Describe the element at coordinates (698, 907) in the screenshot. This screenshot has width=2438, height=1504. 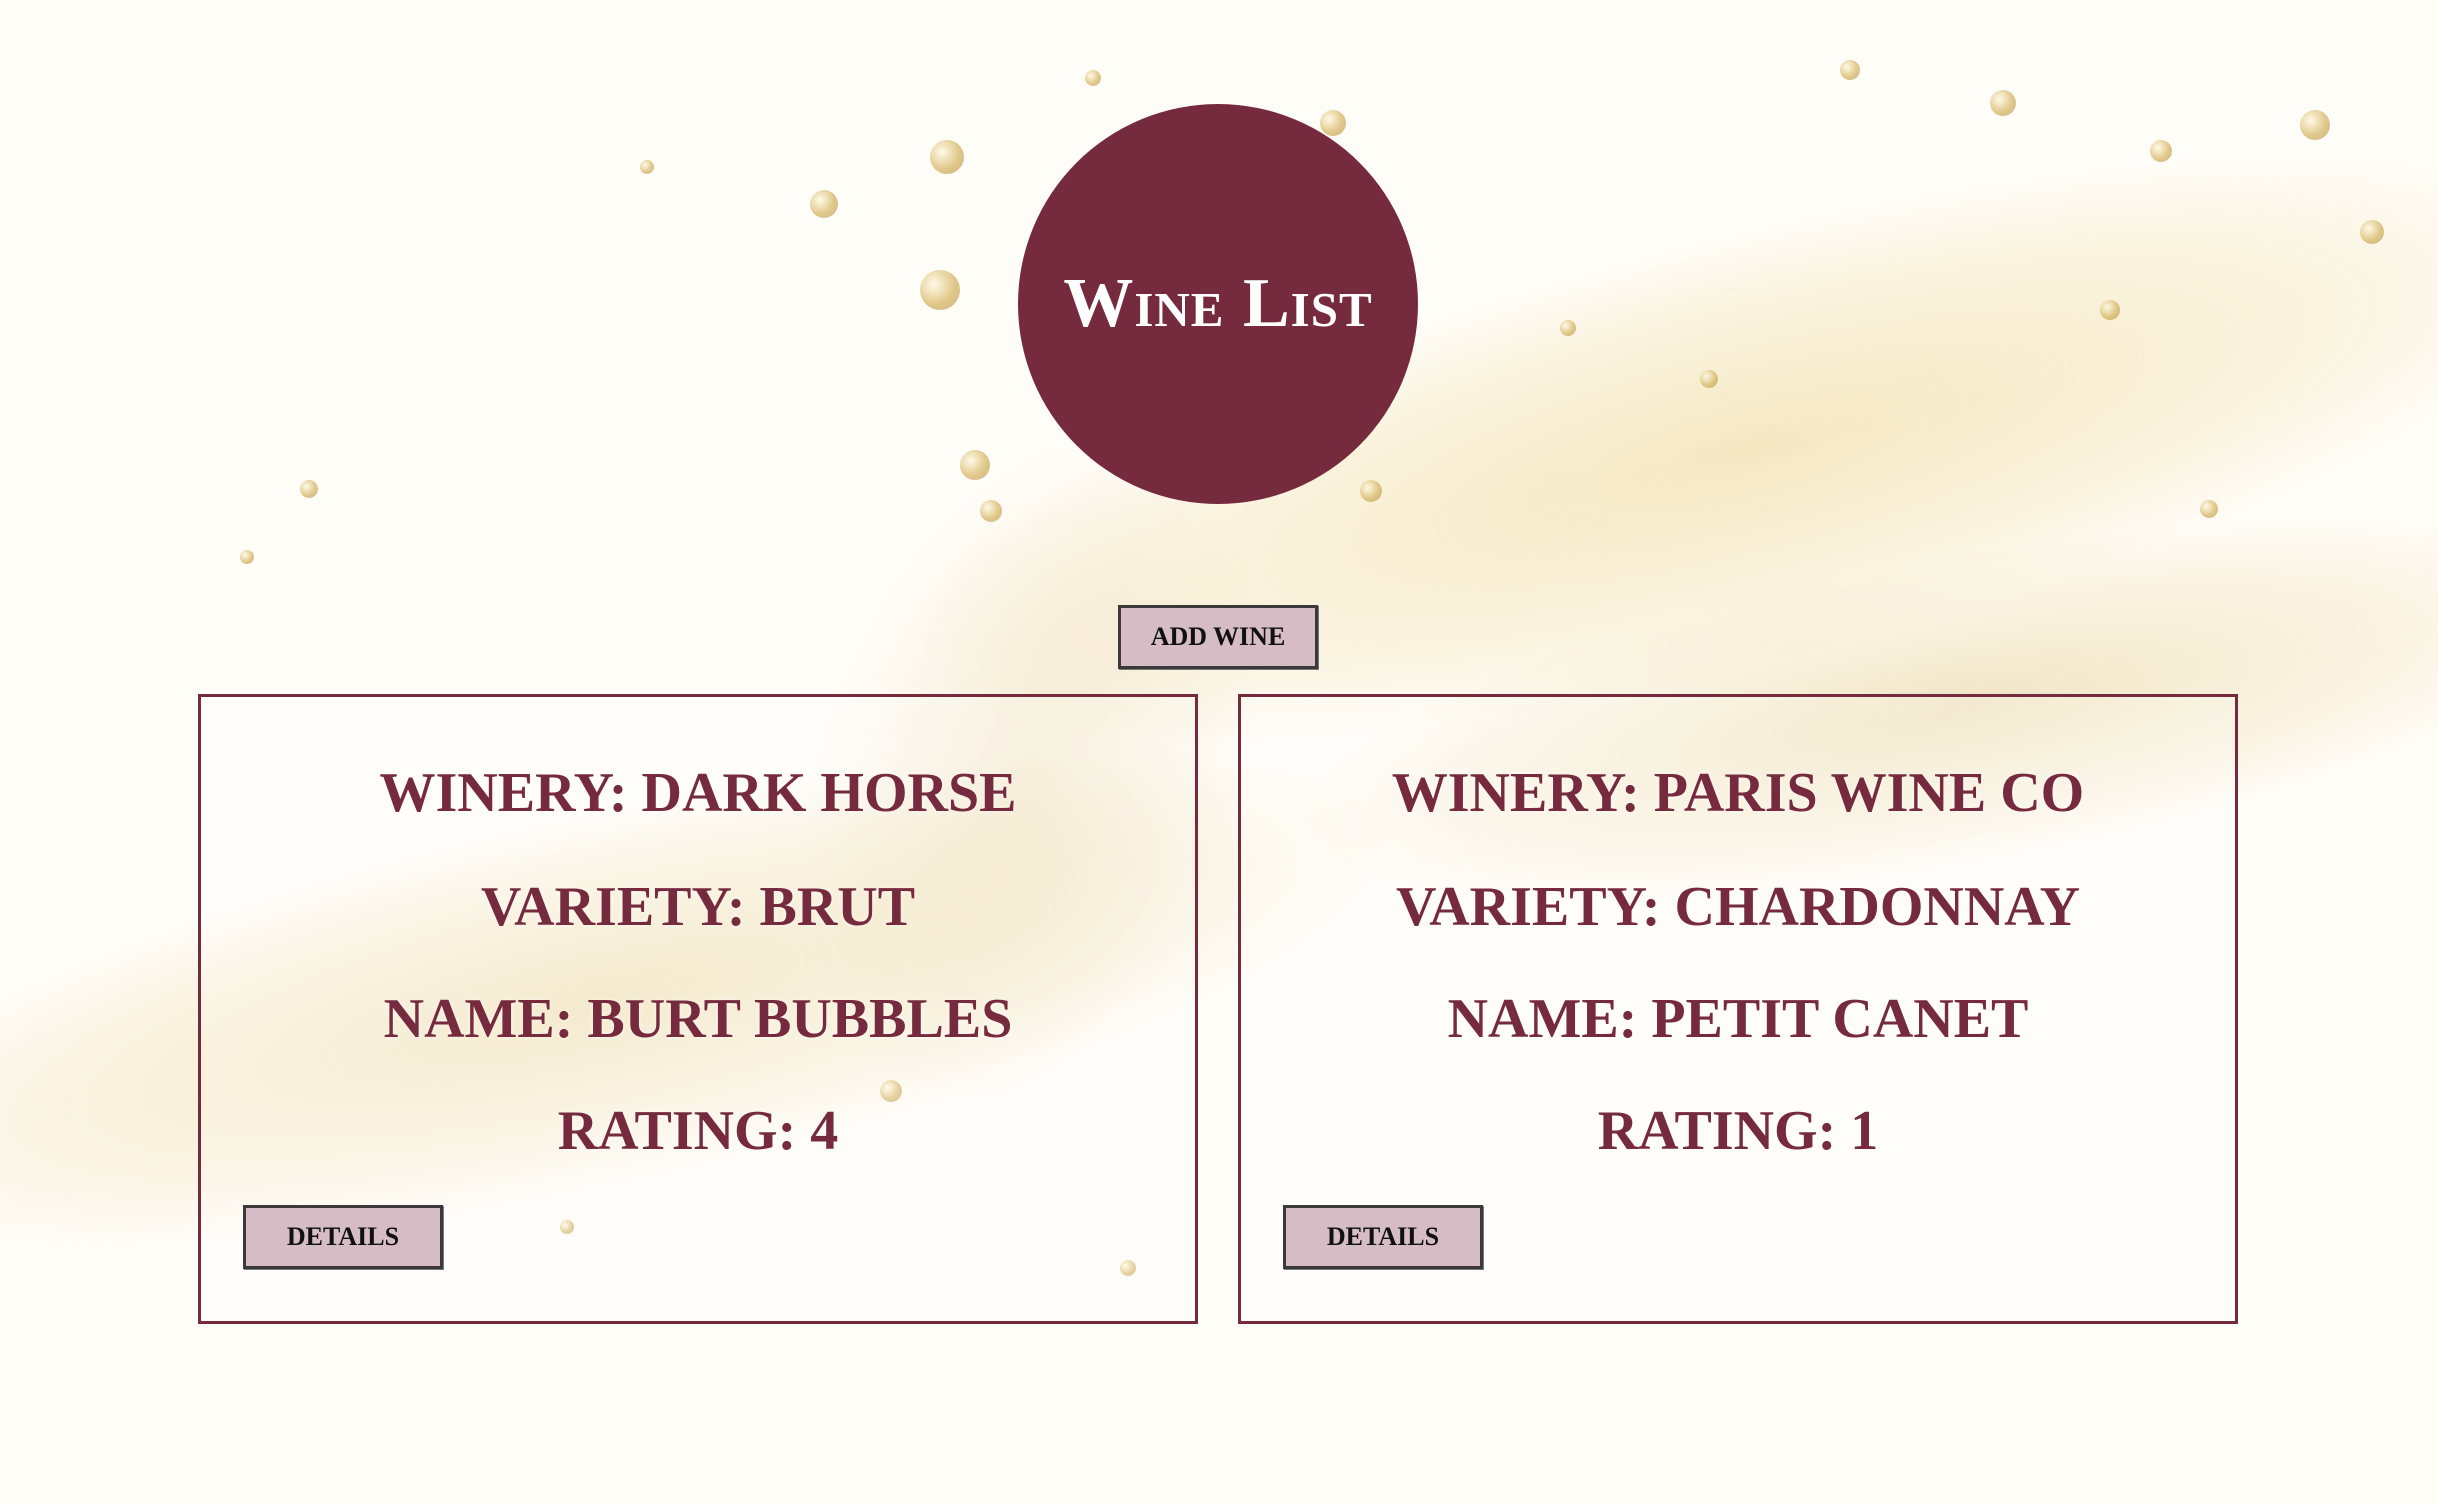
I see `wine-variety: Variety: Brut` at that location.